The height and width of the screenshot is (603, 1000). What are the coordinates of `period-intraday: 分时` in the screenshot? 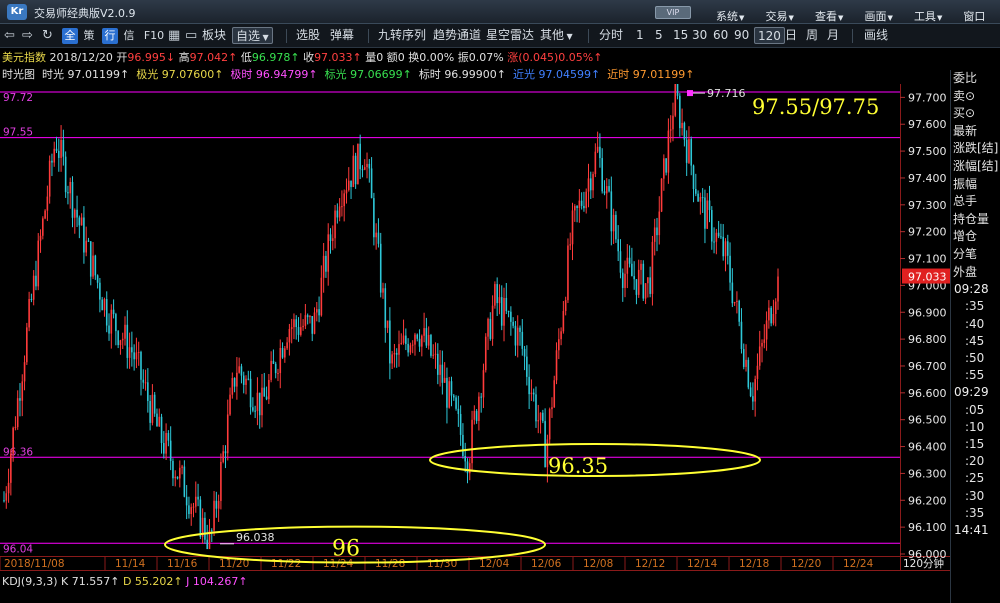 It's located at (611, 35).